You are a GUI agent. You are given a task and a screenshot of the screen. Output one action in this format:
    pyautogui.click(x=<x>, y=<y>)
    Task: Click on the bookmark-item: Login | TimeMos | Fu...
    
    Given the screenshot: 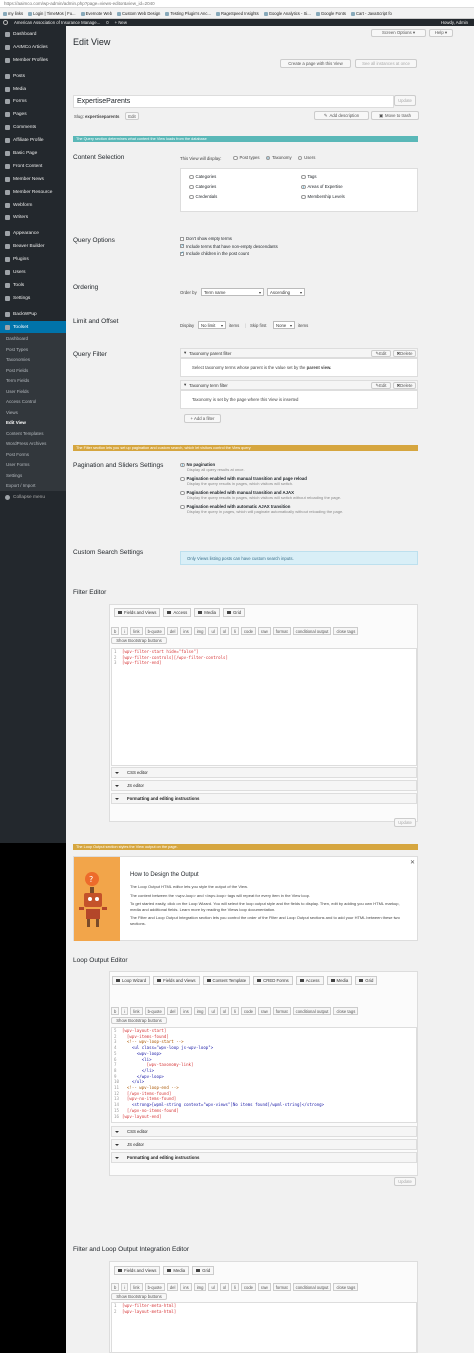 What is the action you would take?
    pyautogui.click(x=52, y=13)
    